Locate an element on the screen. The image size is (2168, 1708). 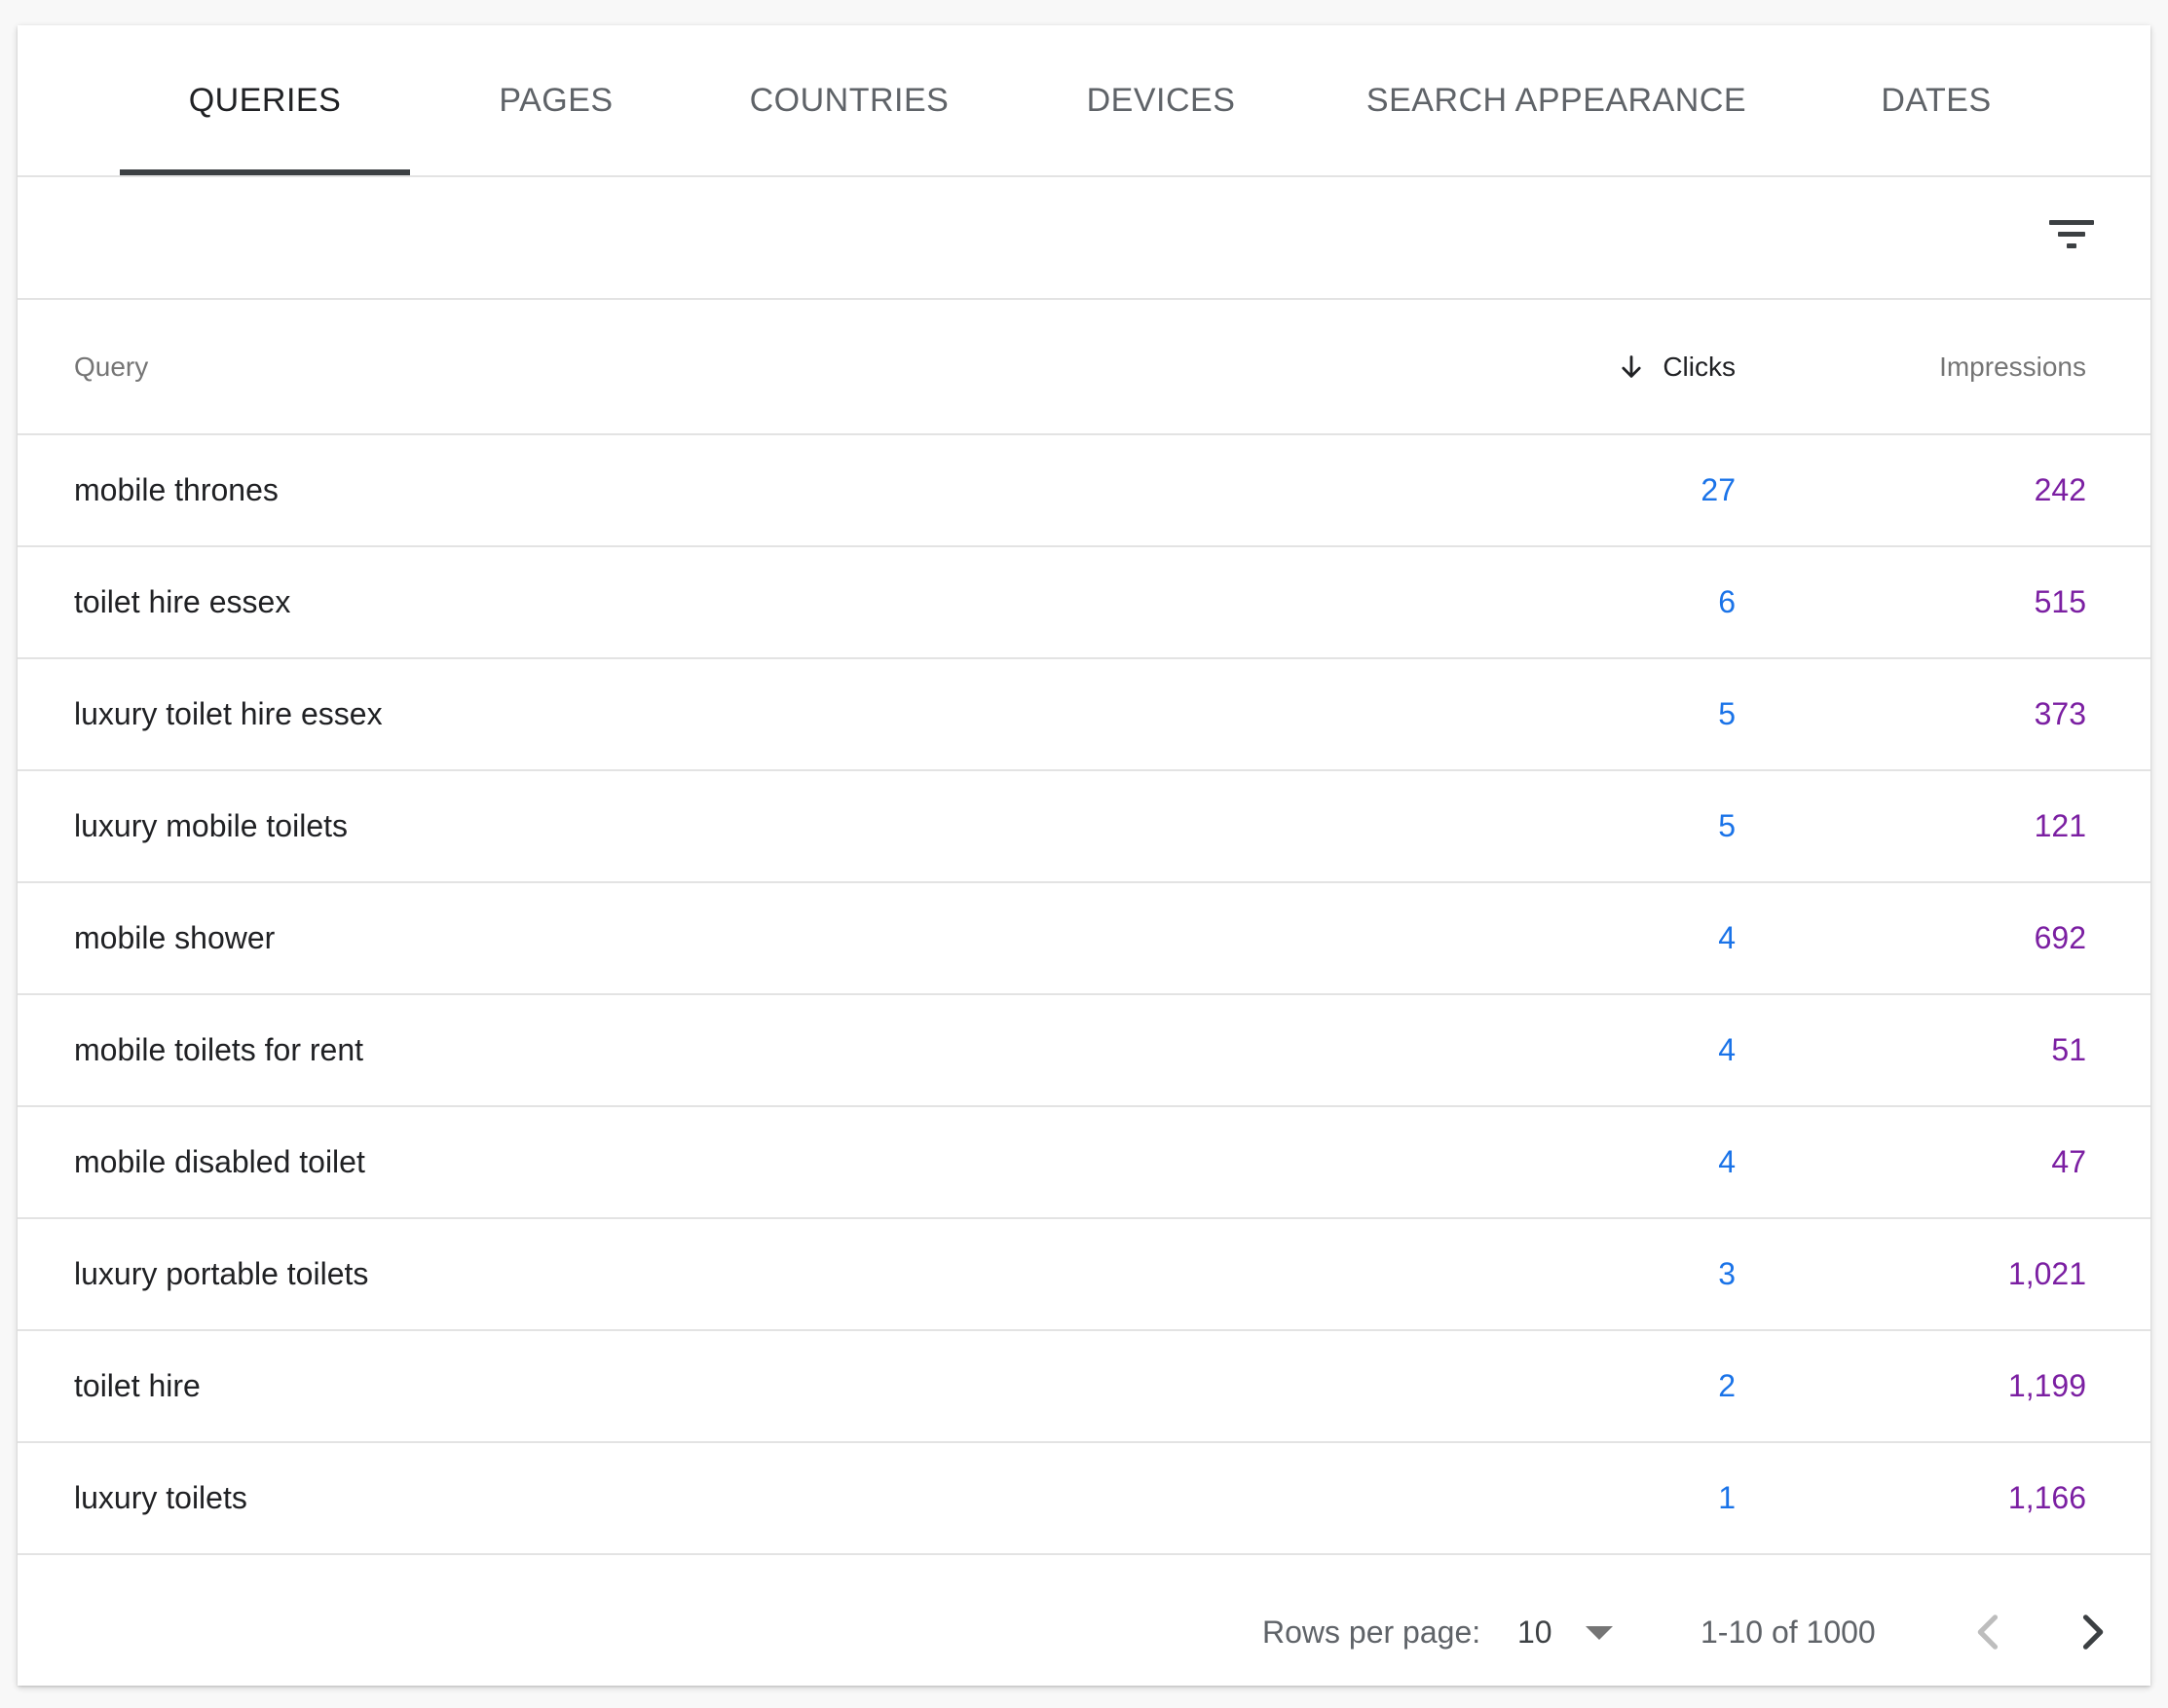
arrow-downward-icon is located at coordinates (1631, 366).